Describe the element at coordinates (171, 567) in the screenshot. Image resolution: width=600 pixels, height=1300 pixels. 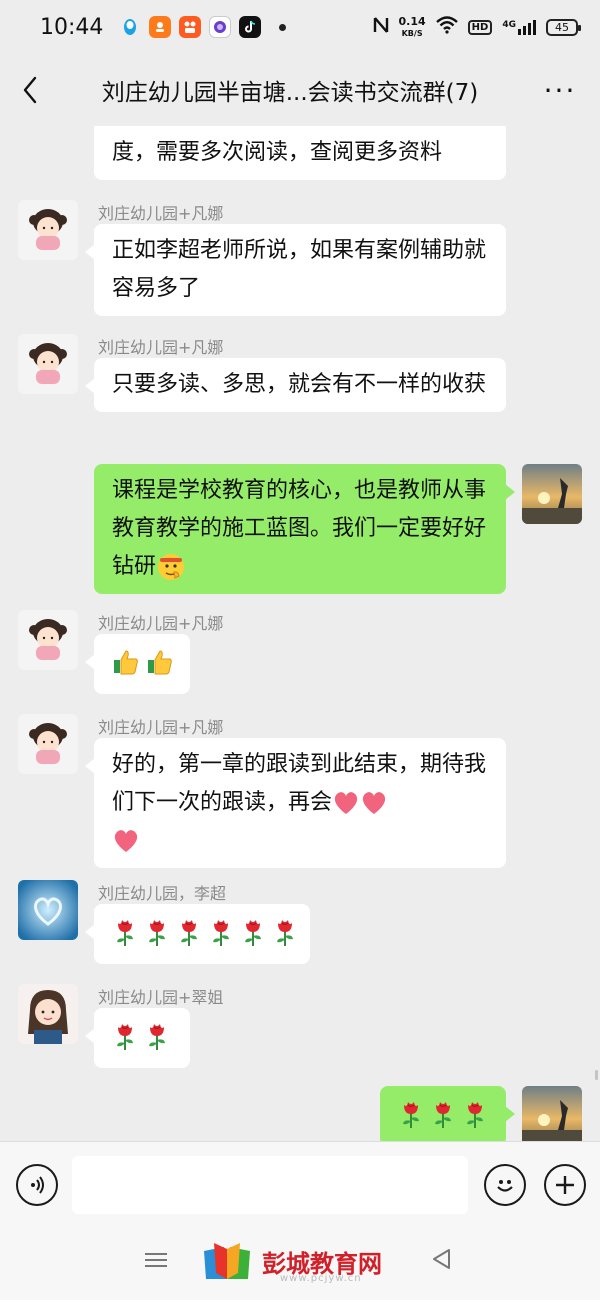
I see `thinking-face-emoji` at that location.